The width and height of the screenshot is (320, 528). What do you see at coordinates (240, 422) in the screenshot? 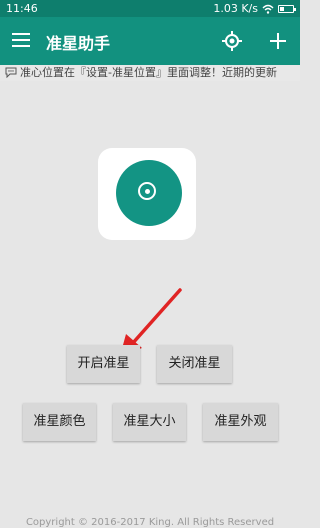
I see `crosshair-appearance-button: 准星外观` at bounding box center [240, 422].